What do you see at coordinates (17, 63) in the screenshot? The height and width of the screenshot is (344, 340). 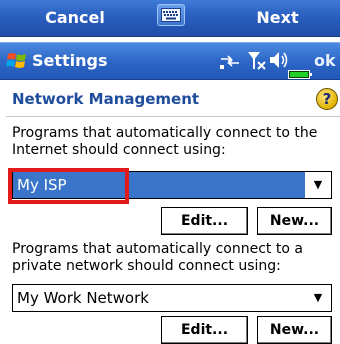 I see `windows-start-icon` at bounding box center [17, 63].